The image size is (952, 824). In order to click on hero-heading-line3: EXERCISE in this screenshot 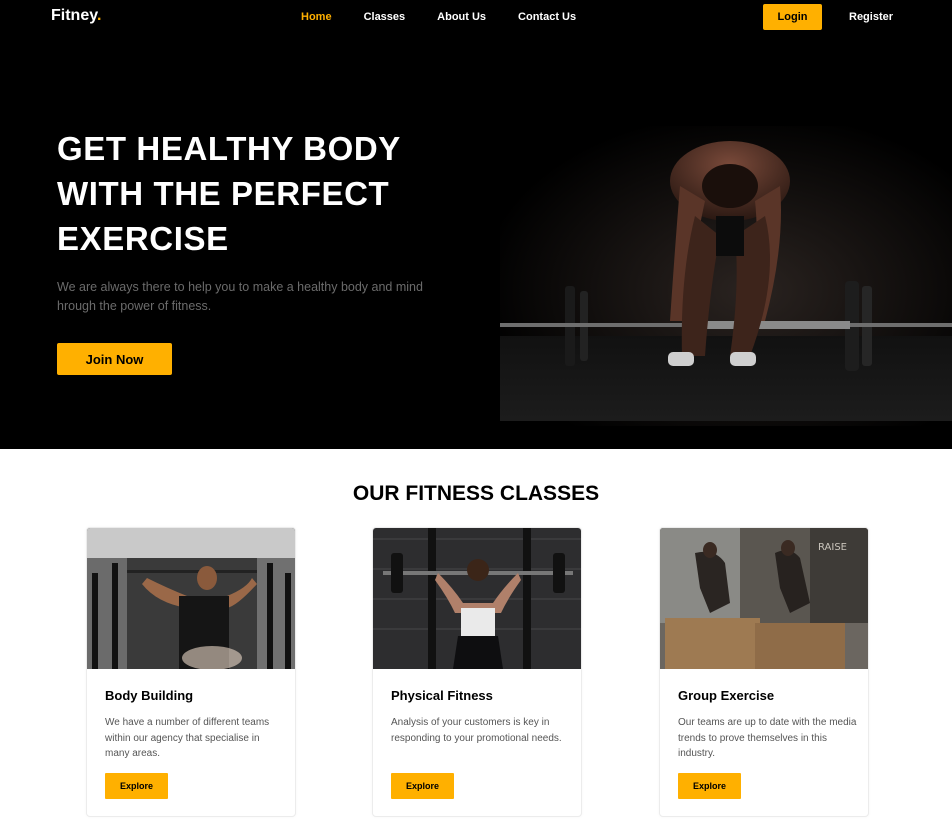, I will do `click(143, 238)`.